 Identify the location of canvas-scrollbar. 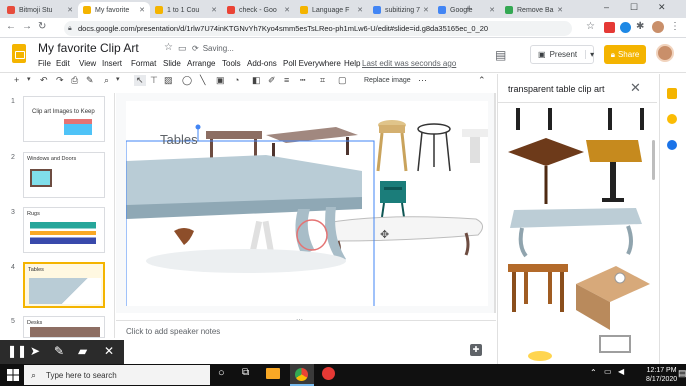
(495, 203).